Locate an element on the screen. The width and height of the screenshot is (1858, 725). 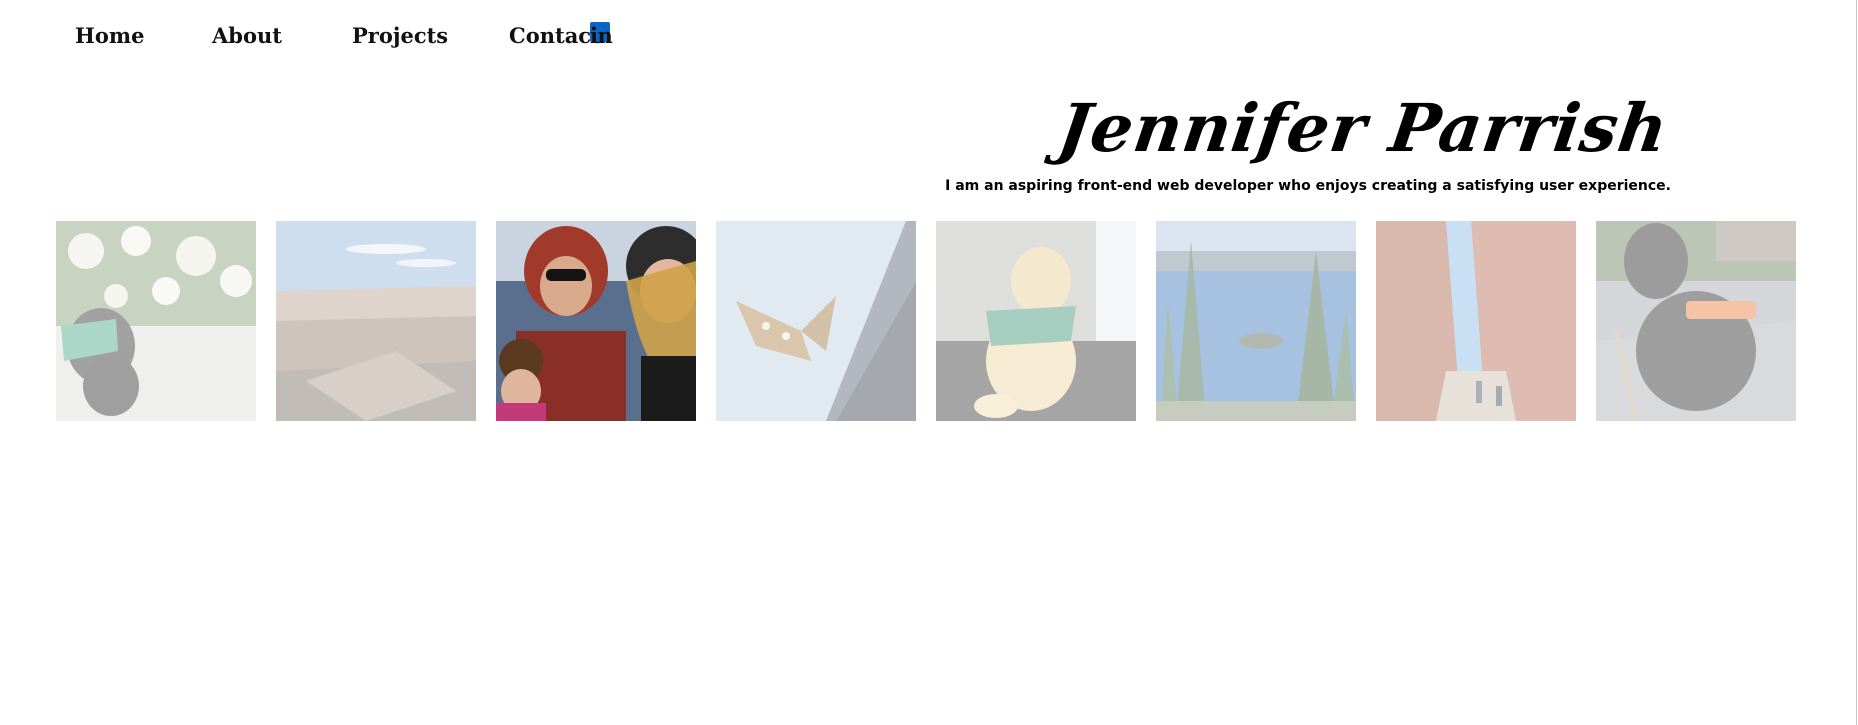
scrollbar-edge is located at coordinates (1856, 362).